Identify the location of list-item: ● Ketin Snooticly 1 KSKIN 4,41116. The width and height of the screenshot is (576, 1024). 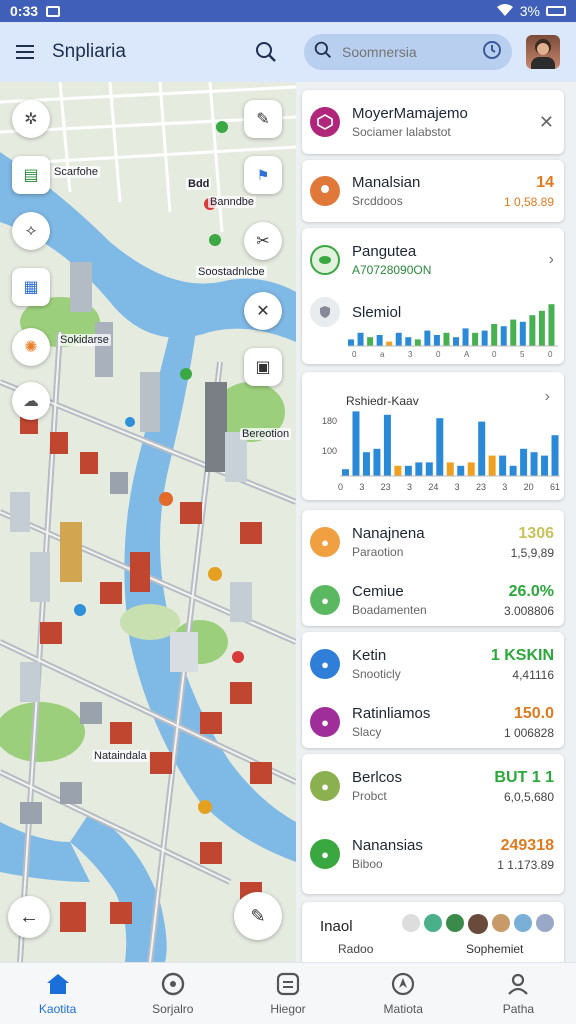
(432, 664).